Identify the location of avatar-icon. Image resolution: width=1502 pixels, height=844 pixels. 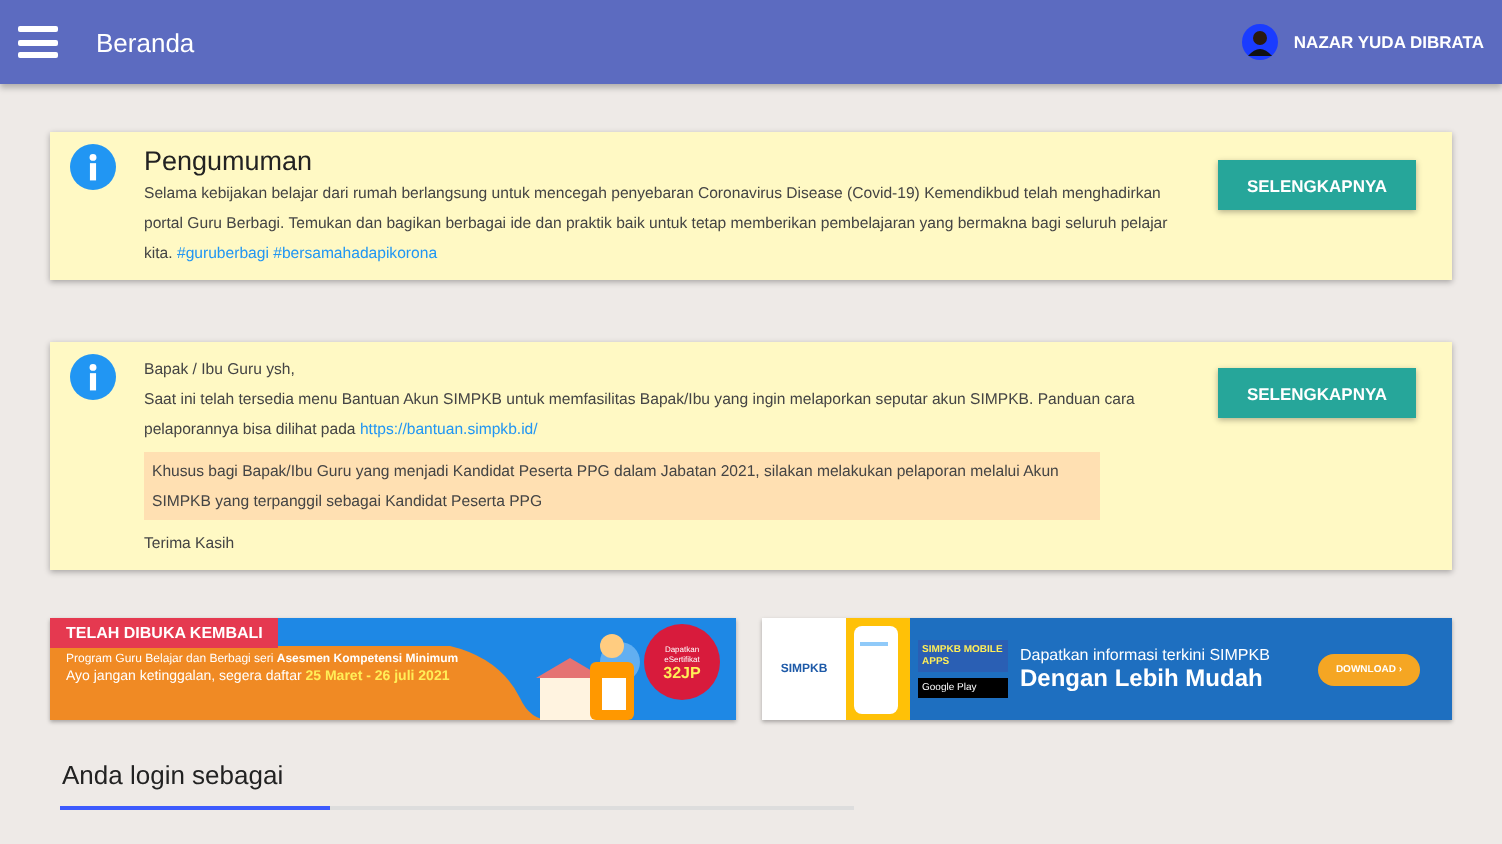
(1259, 42).